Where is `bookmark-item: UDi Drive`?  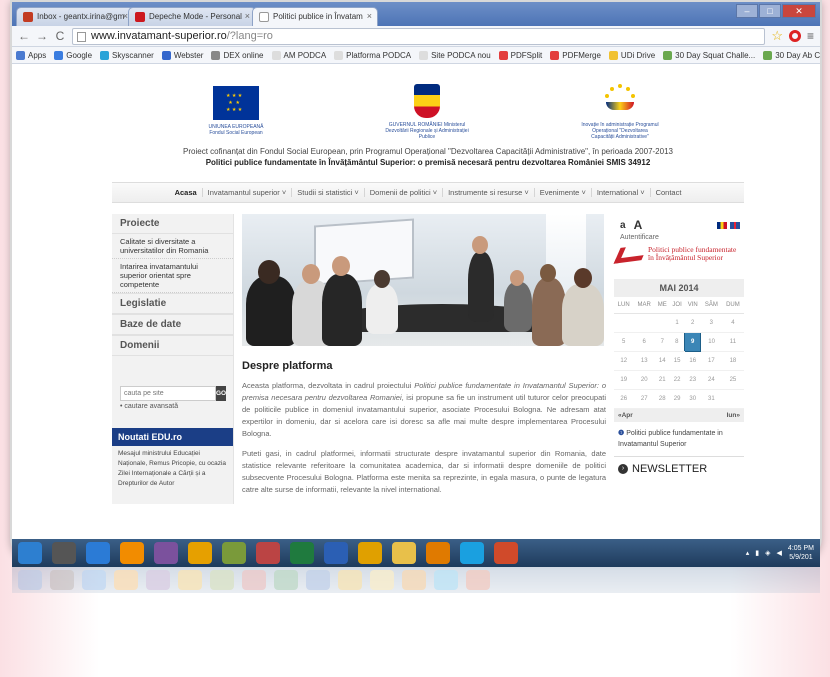
bookmark-item: UDi Drive is located at coordinates (631, 55).